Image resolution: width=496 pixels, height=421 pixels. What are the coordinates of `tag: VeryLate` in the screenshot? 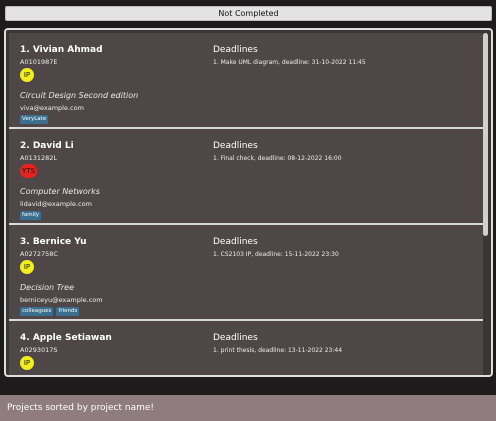 It's located at (34, 119).